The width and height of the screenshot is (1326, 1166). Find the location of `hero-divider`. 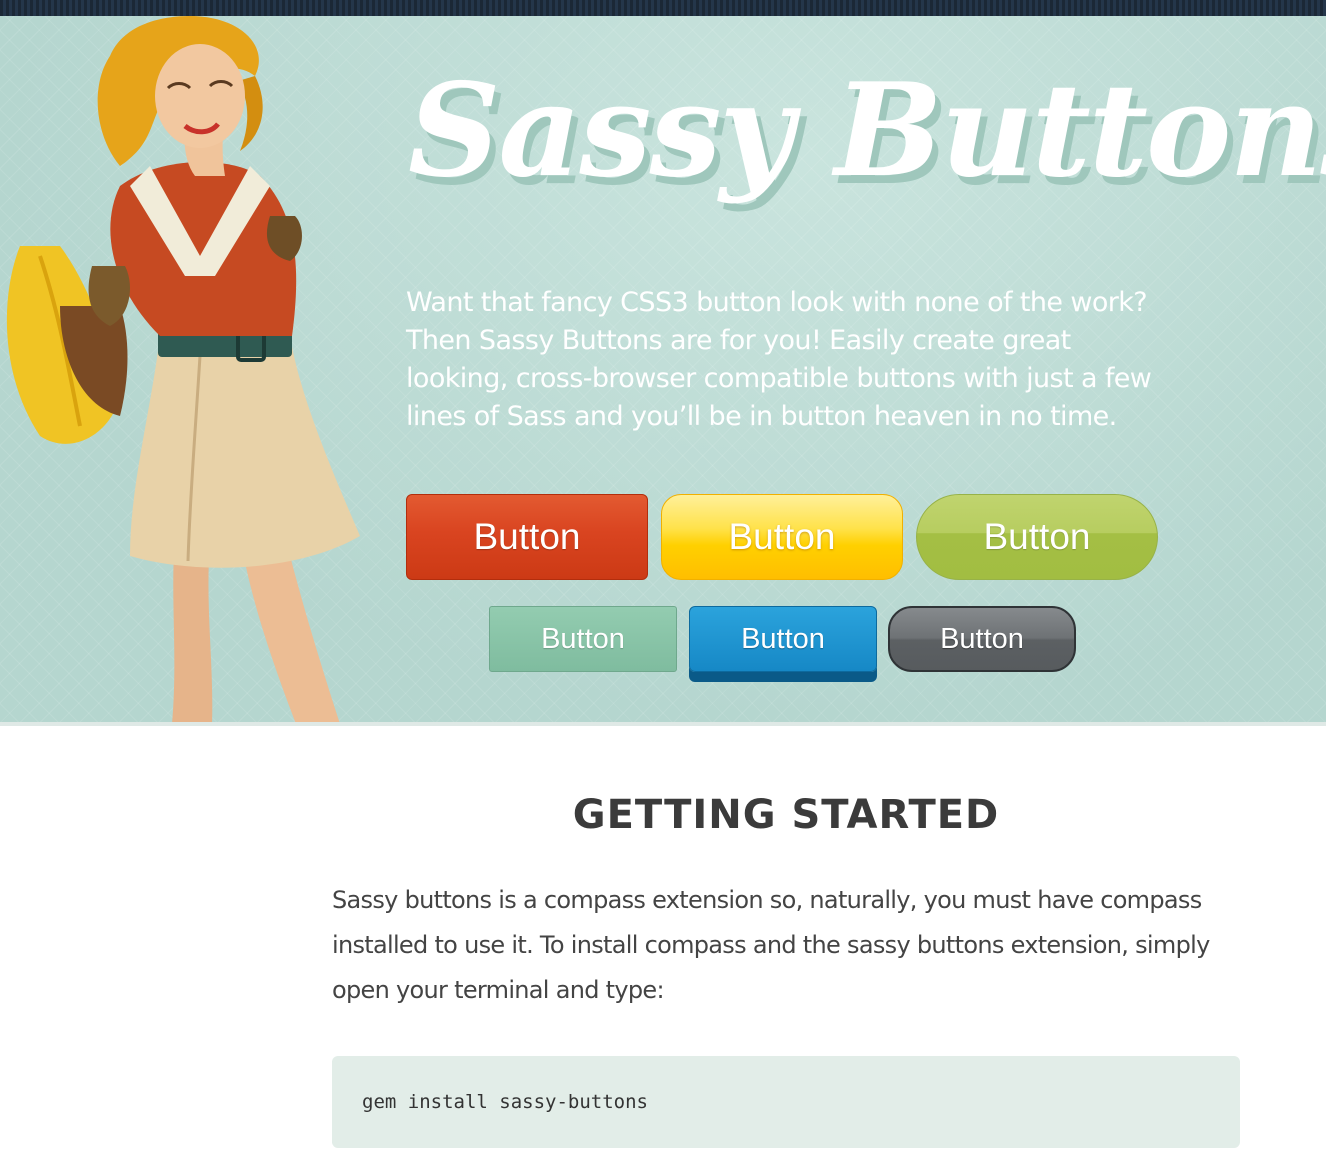

hero-divider is located at coordinates (663, 724).